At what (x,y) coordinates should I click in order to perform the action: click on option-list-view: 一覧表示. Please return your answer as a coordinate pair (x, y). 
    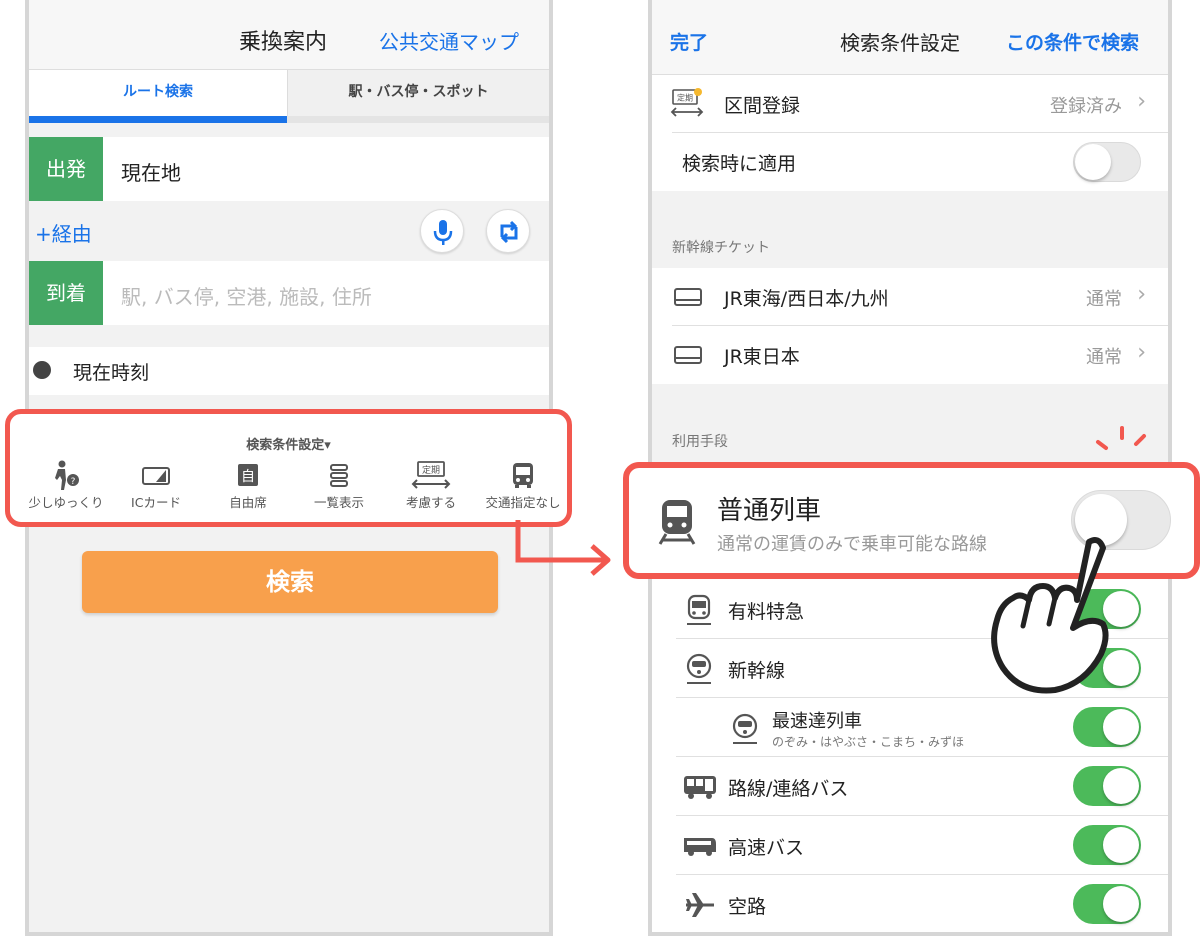
    Looking at the image, I should click on (339, 484).